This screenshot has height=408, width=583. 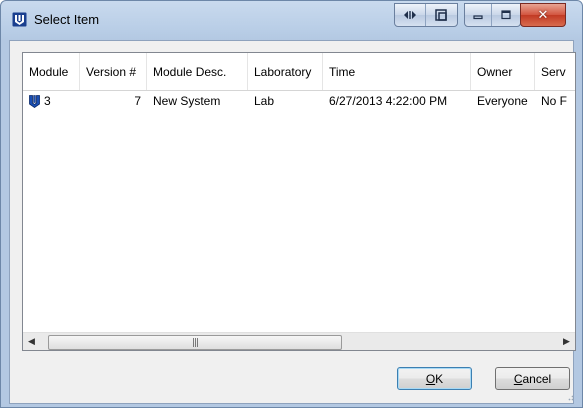 I want to click on close-icon: ✕, so click(x=543, y=15).